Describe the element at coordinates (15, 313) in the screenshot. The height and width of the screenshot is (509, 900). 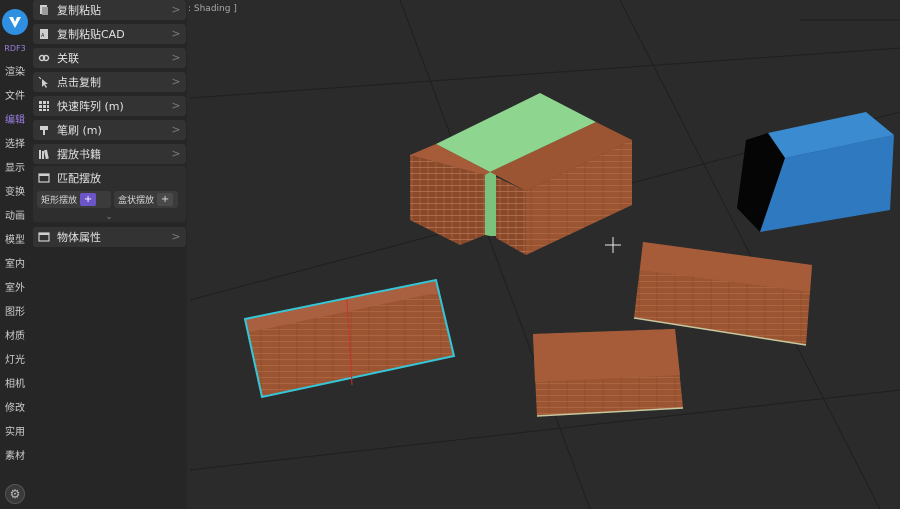
I see `rail-item-10: 图形` at that location.